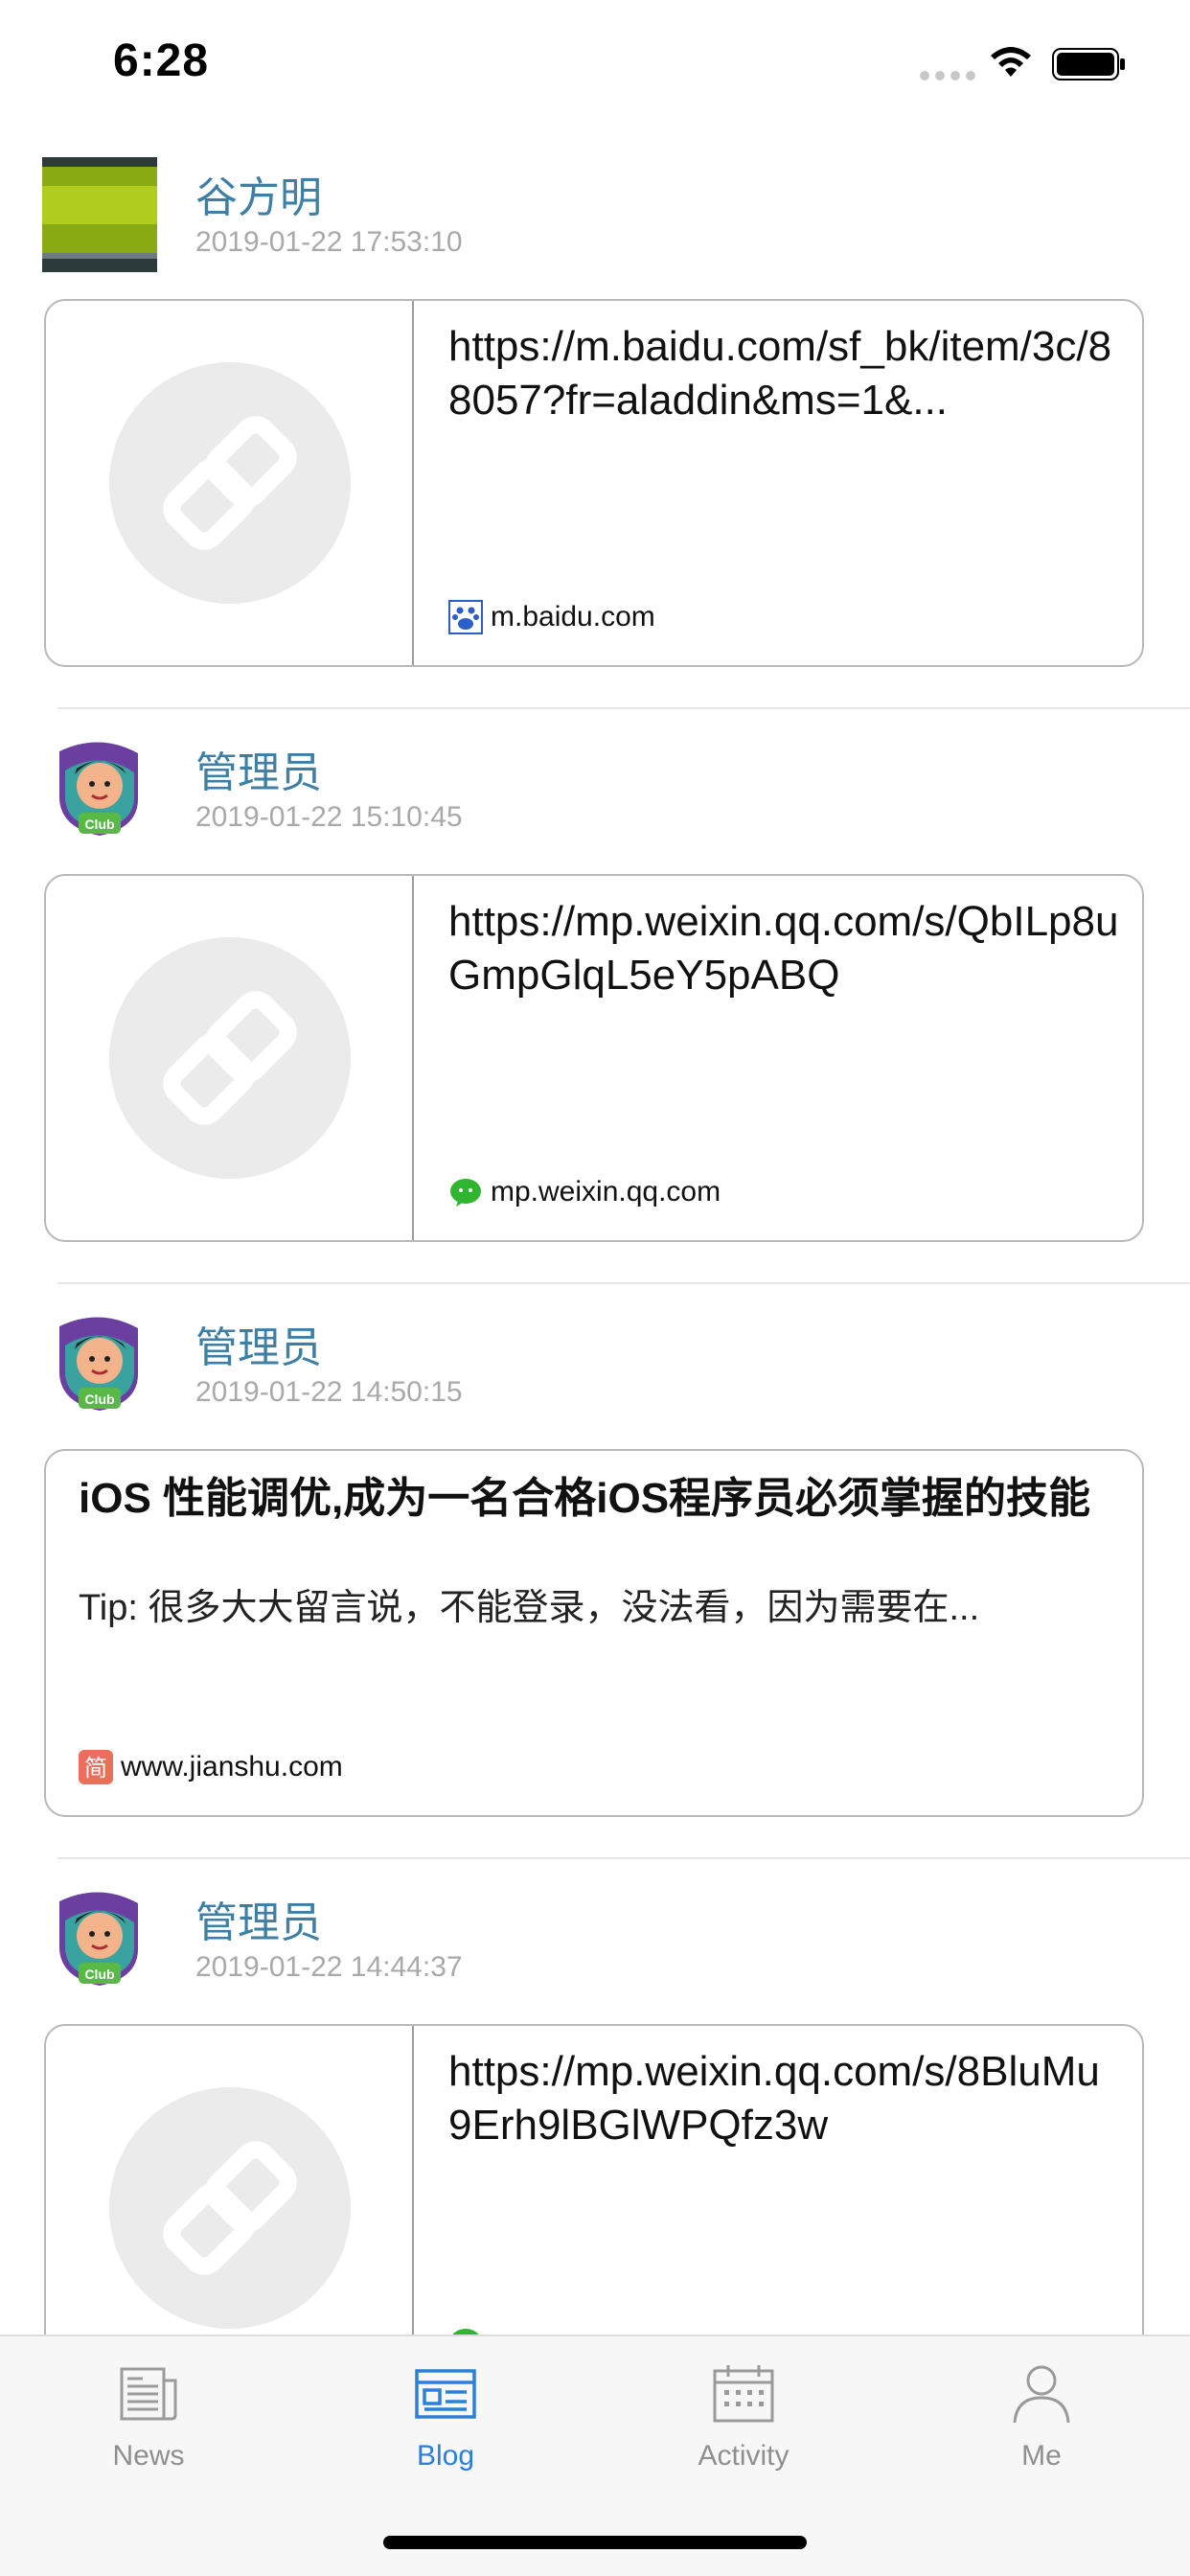 Image resolution: width=1190 pixels, height=2576 pixels. I want to click on source-domain: m.baidu.com, so click(573, 616).